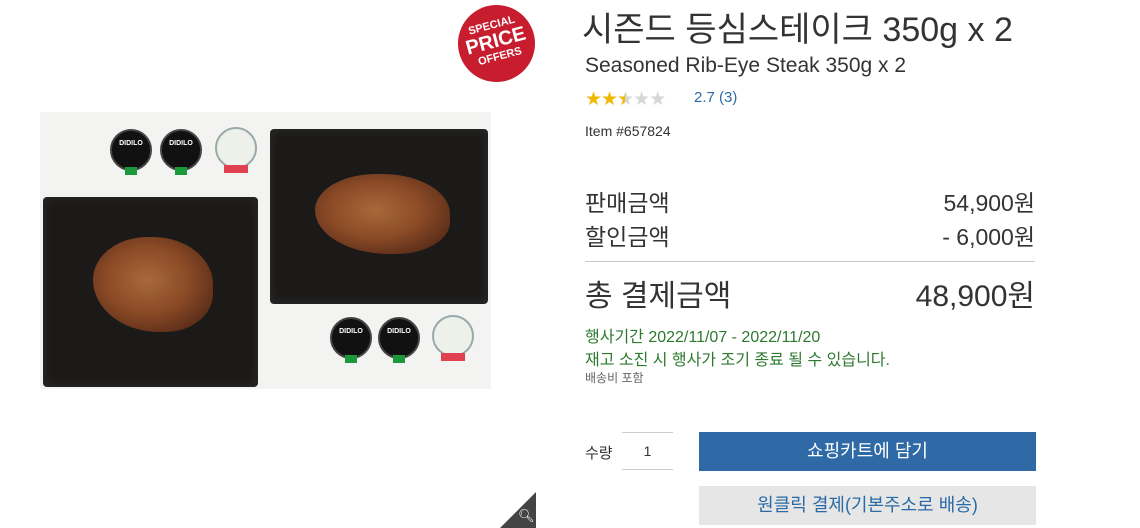 The height and width of the screenshot is (528, 1140). I want to click on one-click-buy-button: 원클릭 결제(기본주소로 배송), so click(867, 505).